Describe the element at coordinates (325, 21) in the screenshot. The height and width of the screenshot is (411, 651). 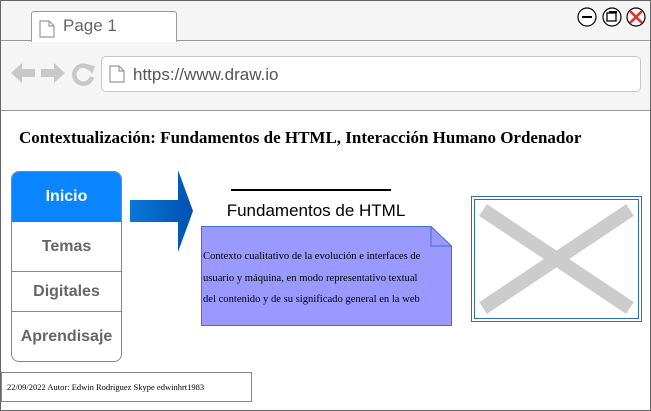
I see `browser-titlebar: Page 1` at that location.